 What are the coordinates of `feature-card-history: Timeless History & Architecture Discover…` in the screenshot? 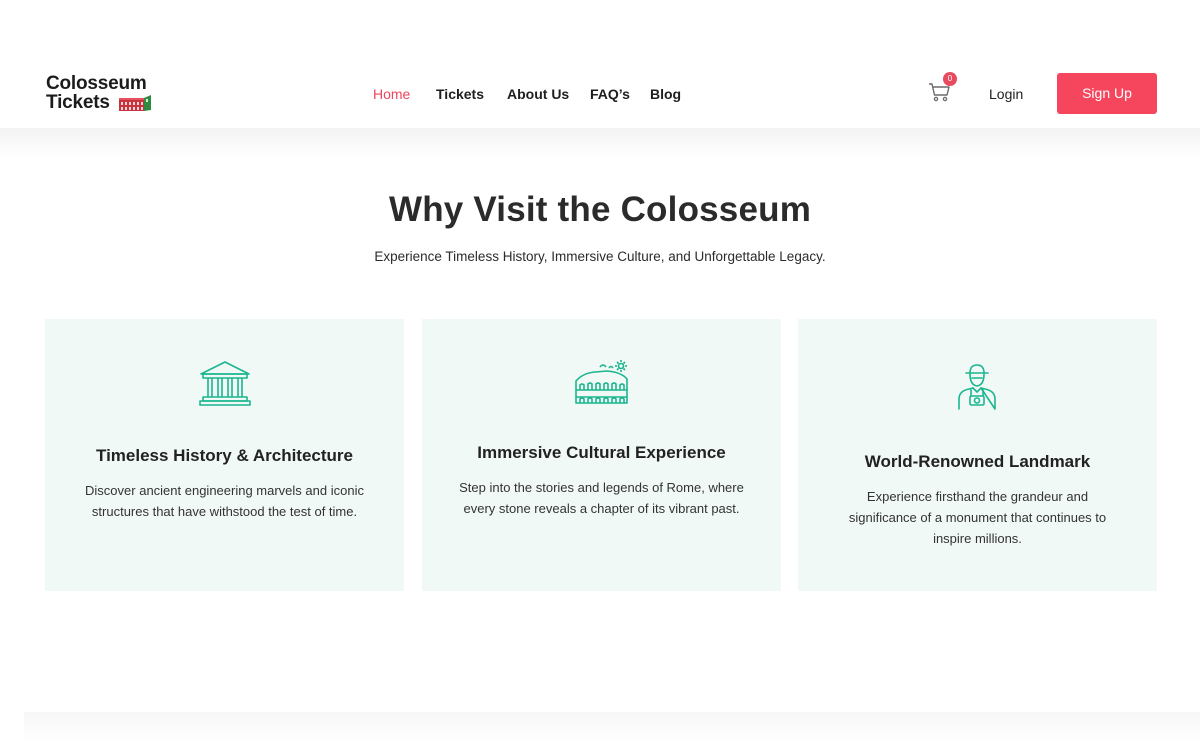 It's located at (224, 455).